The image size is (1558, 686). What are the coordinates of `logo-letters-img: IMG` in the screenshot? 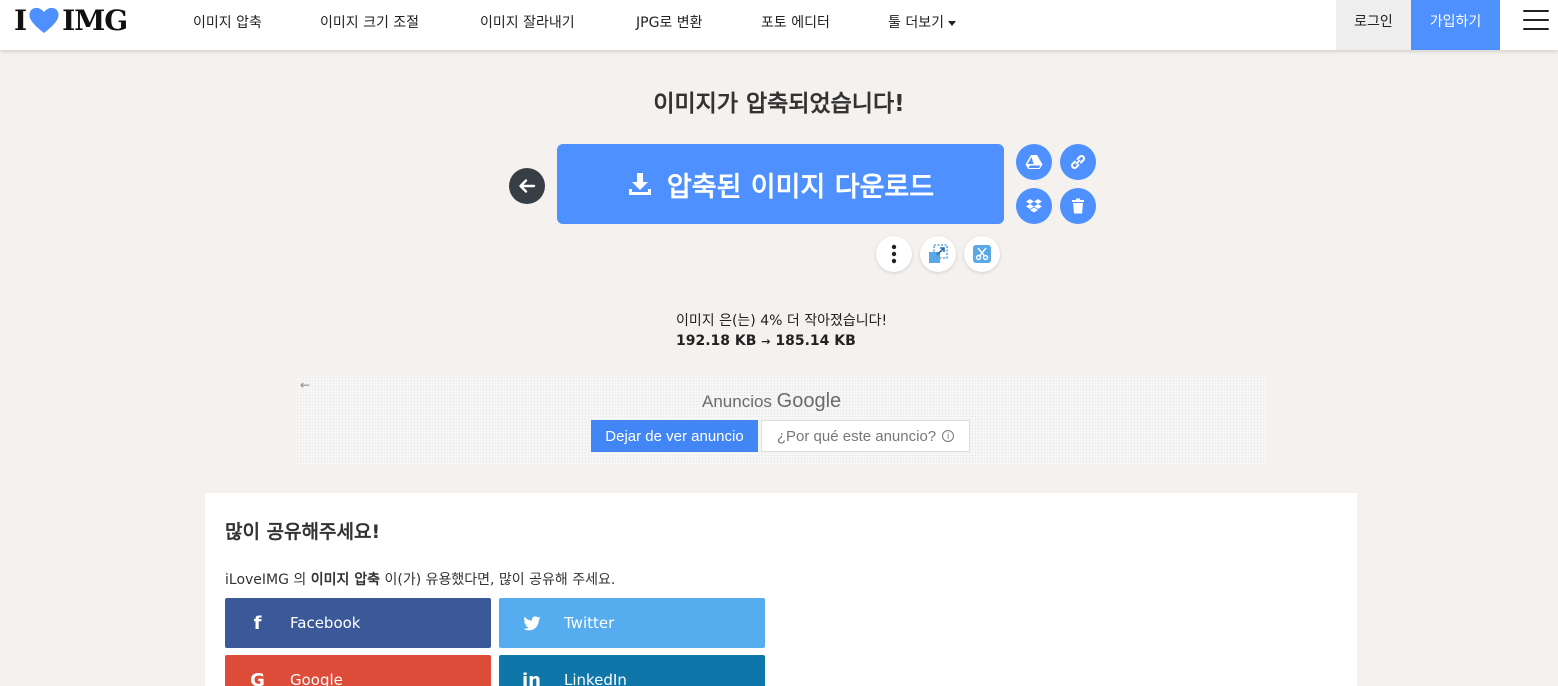 It's located at (95, 20).